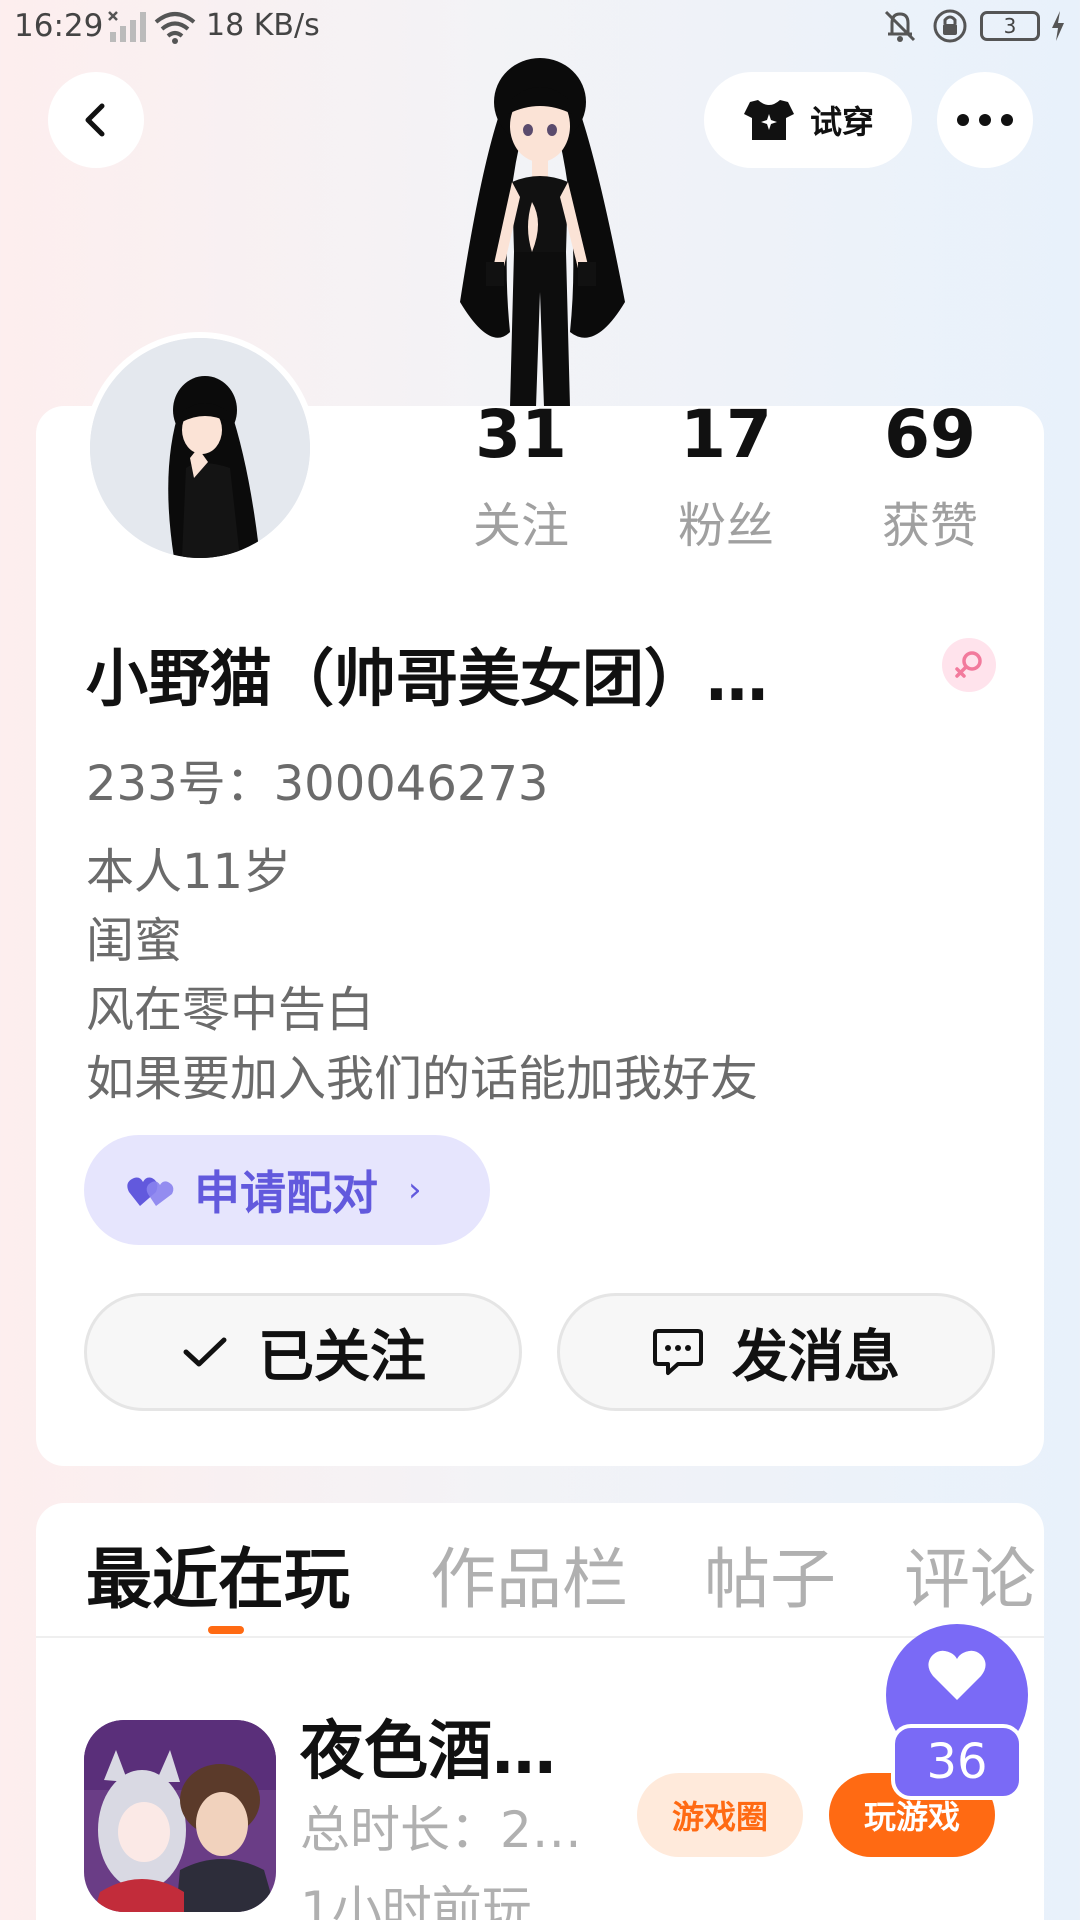 This screenshot has width=1080, height=1920. I want to click on status-bar: 16:29 18 KB/s 3, so click(540, 28).